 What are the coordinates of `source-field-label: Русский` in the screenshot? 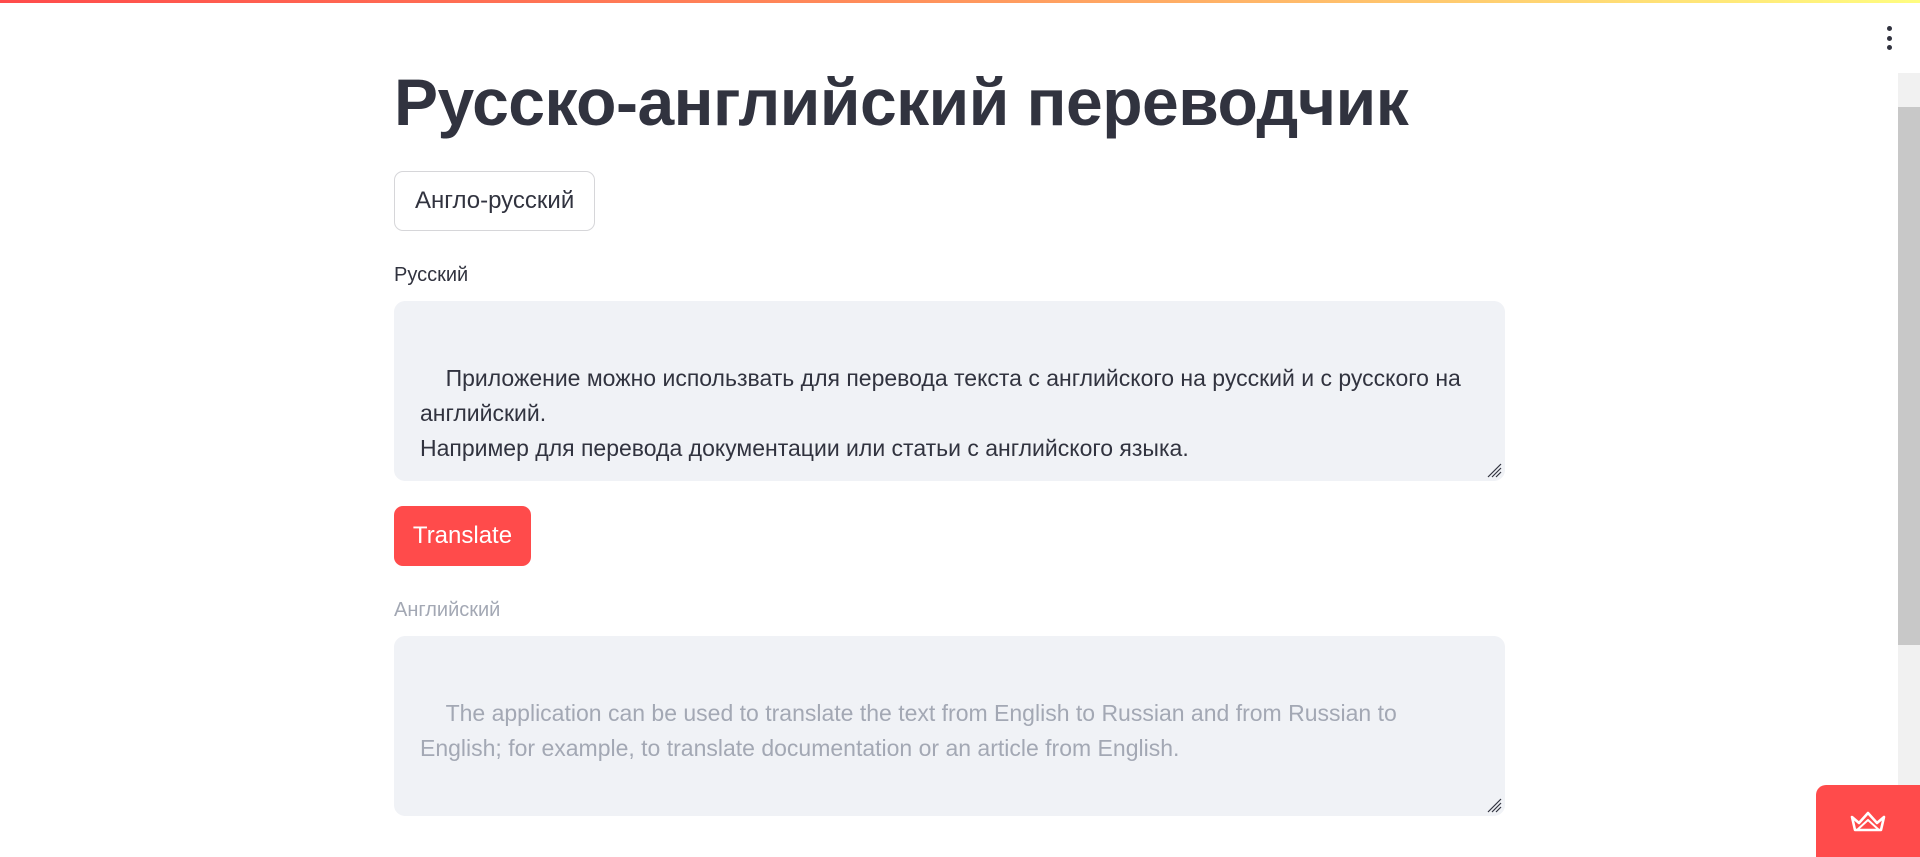 It's located at (431, 275).